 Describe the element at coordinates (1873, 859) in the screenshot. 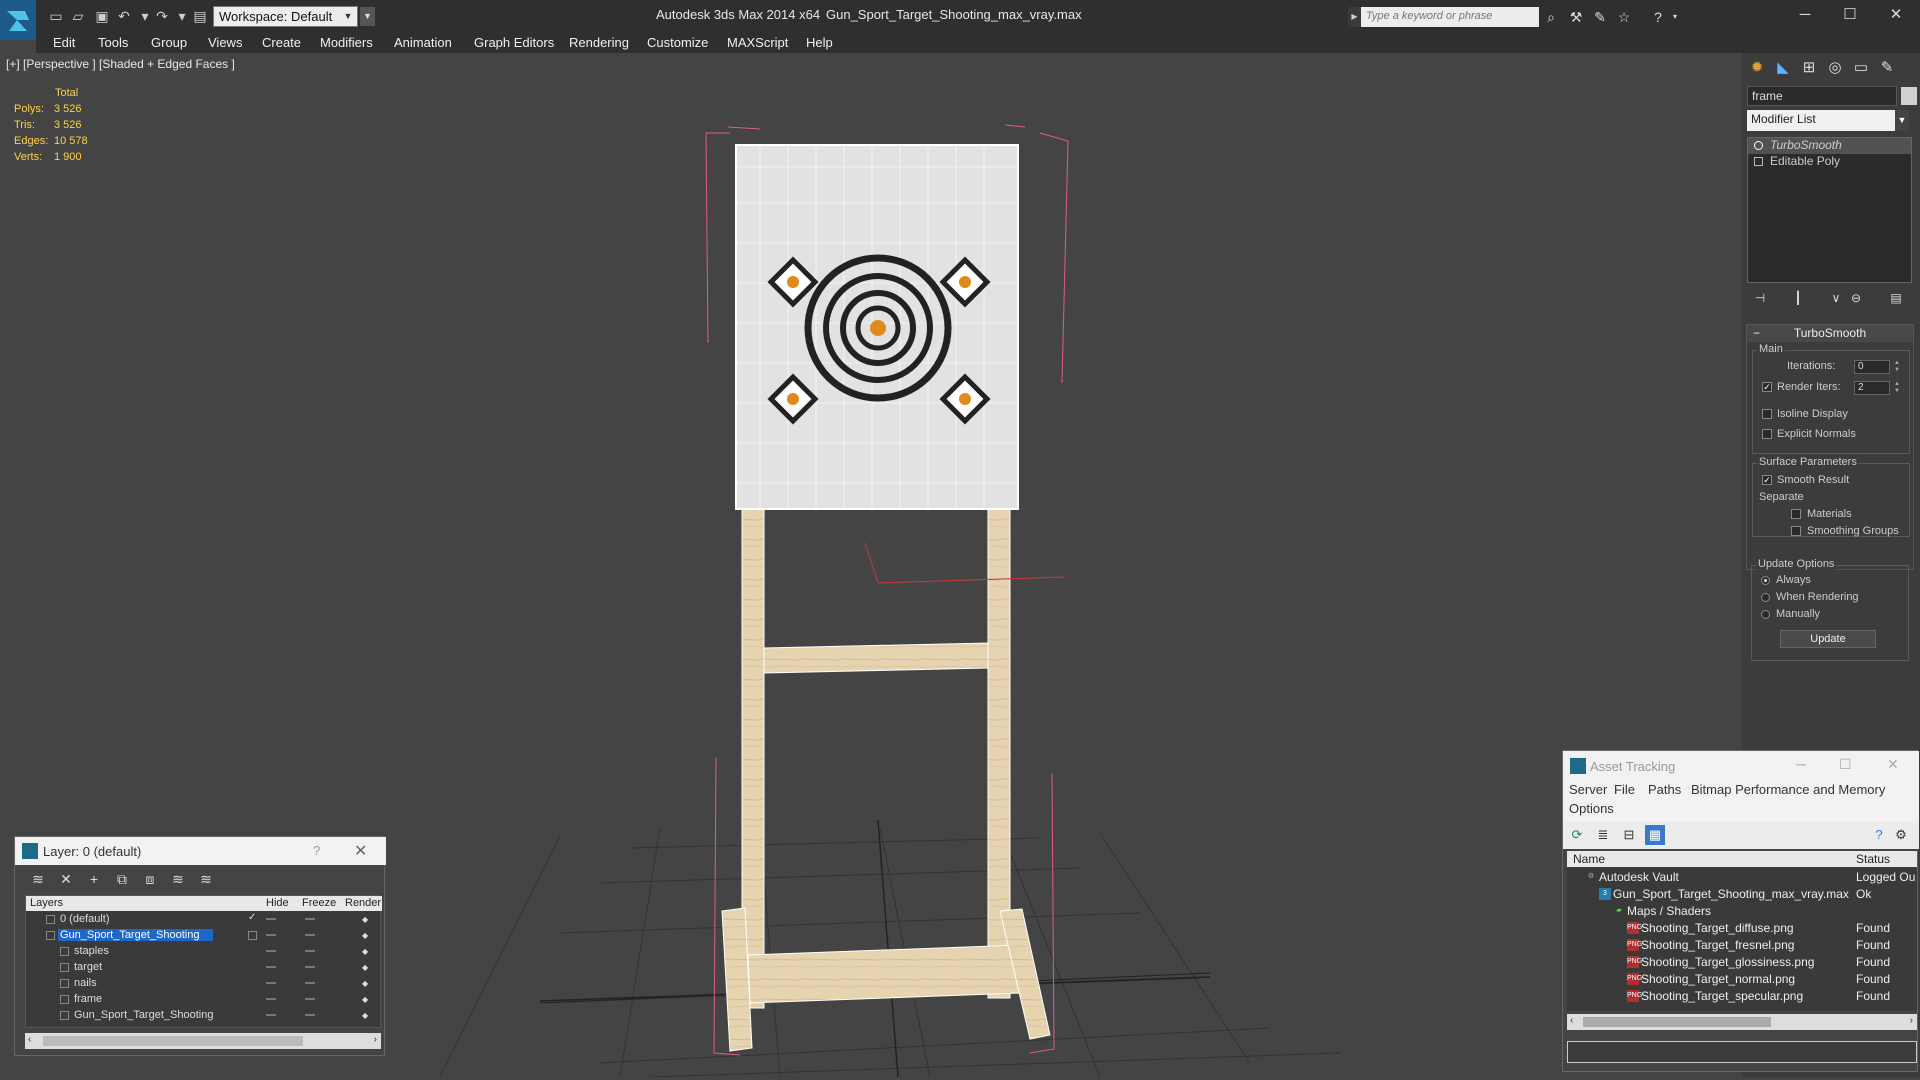

I see `col-status: Status` at that location.